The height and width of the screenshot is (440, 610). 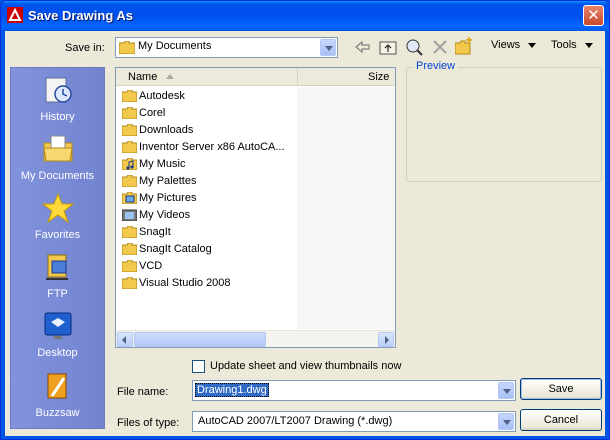 I want to click on file-name-value: Drawing1.dwg, so click(x=232, y=390).